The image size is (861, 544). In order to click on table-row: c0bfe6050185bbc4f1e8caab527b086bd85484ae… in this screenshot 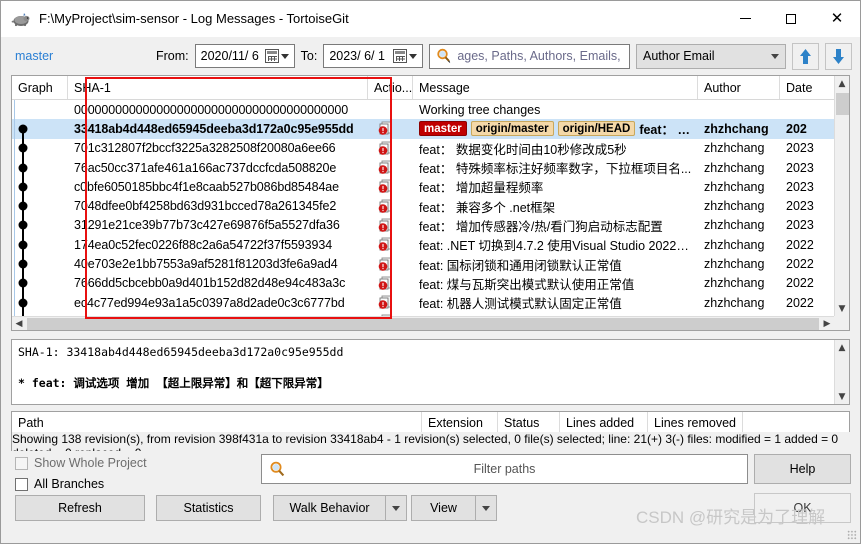, I will do `click(430, 187)`.